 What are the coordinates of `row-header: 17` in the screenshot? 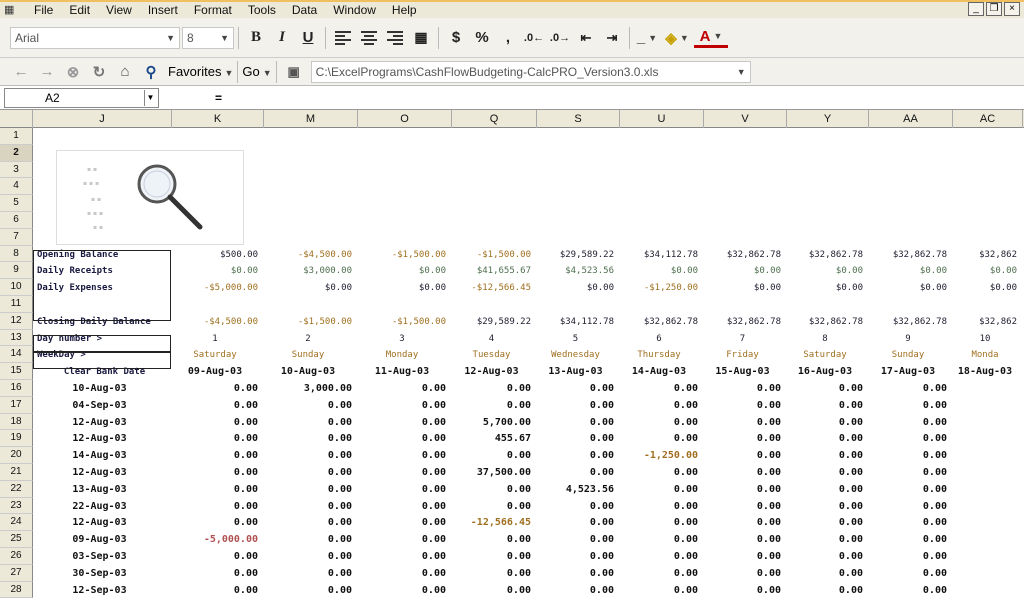 It's located at (16, 405).